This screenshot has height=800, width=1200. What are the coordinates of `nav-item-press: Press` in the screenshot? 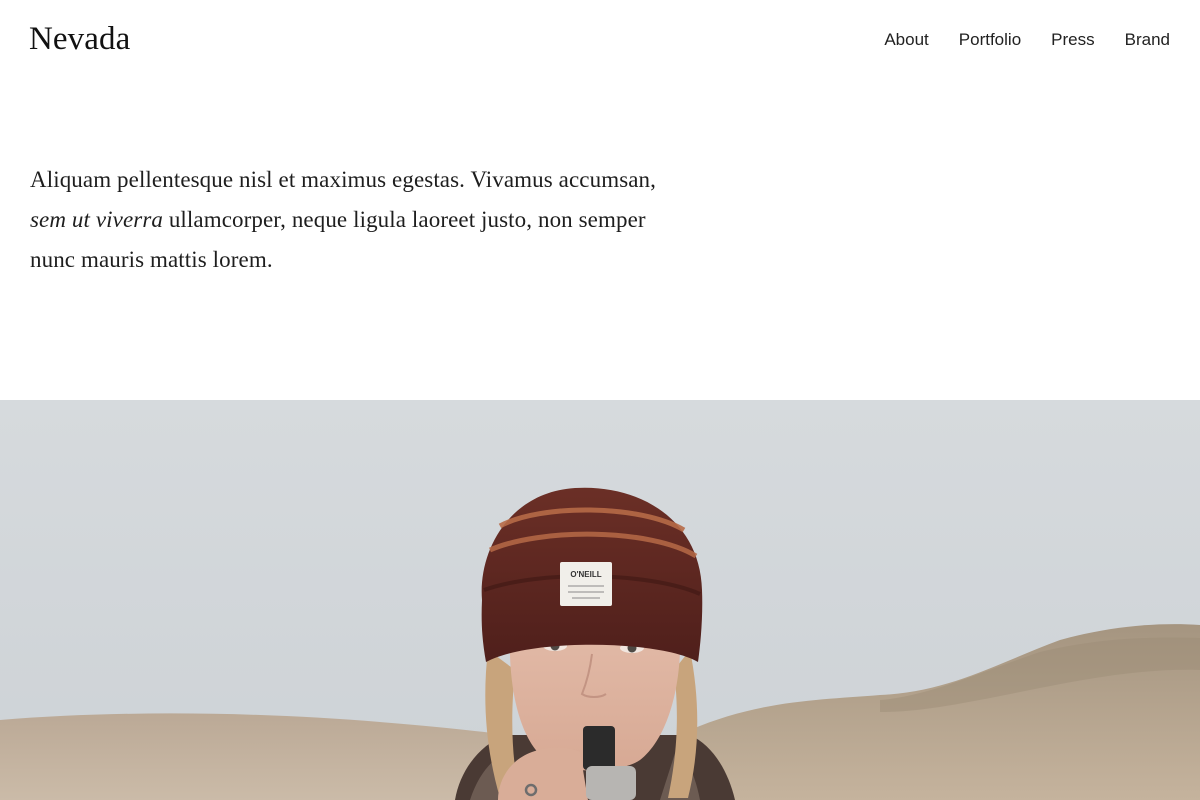 It's located at (1072, 40).